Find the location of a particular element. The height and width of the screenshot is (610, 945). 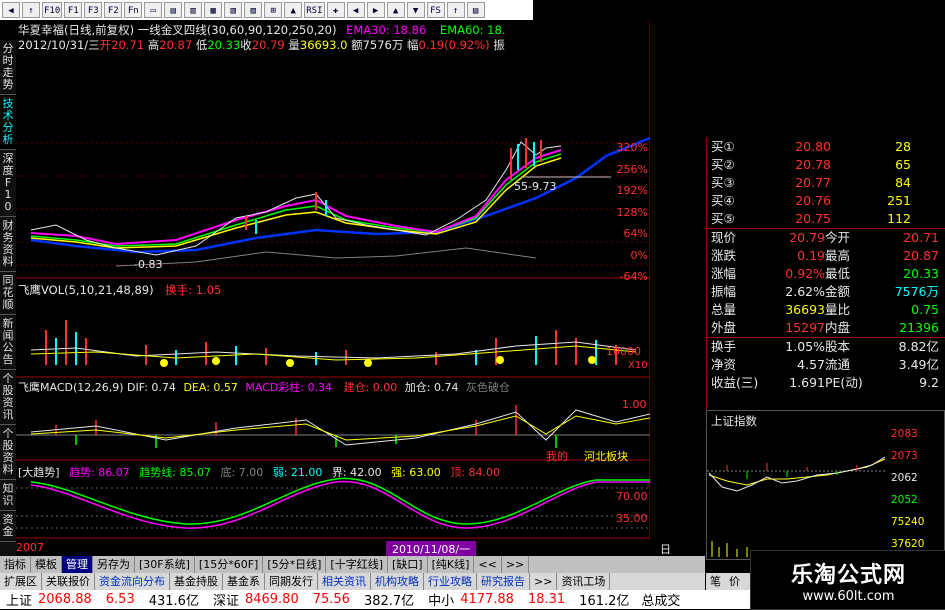

date-cursor: 2010/11/08/一 is located at coordinates (431, 549).